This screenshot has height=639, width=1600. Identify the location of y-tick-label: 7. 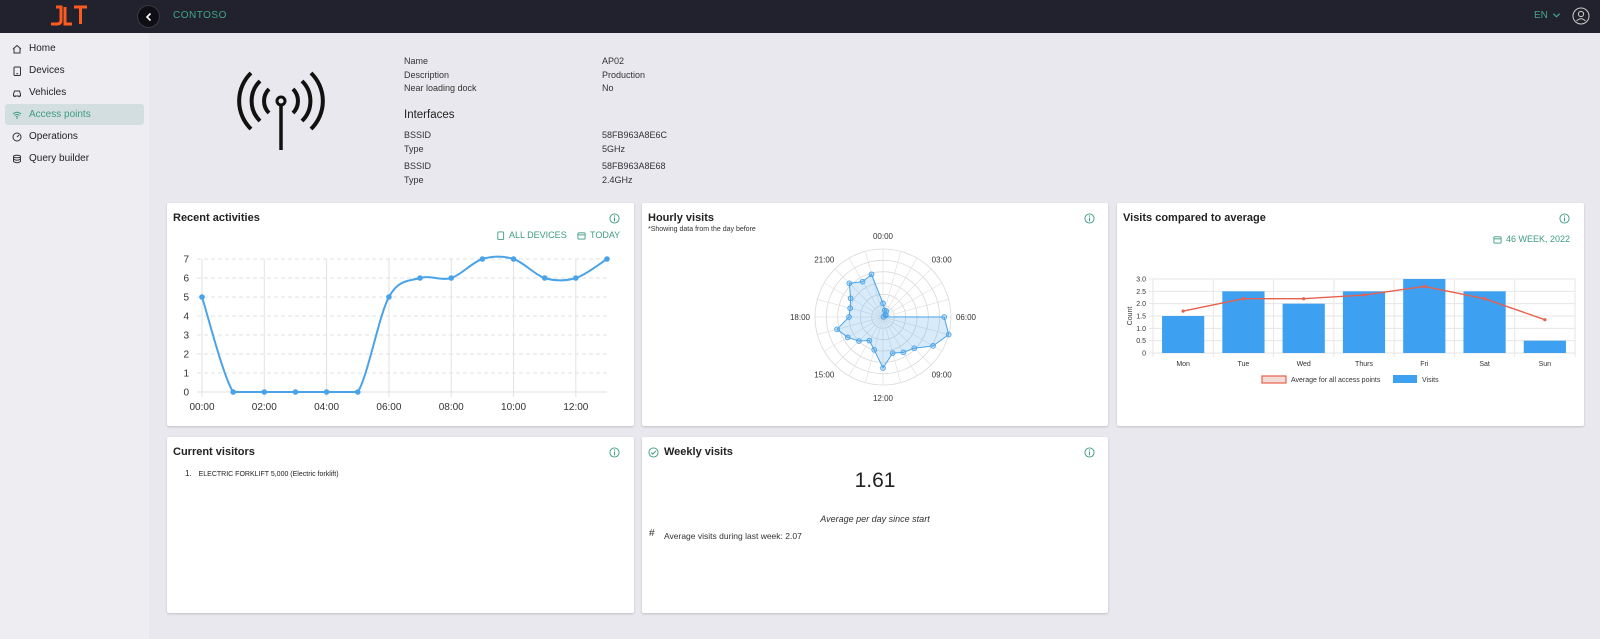
(186, 260).